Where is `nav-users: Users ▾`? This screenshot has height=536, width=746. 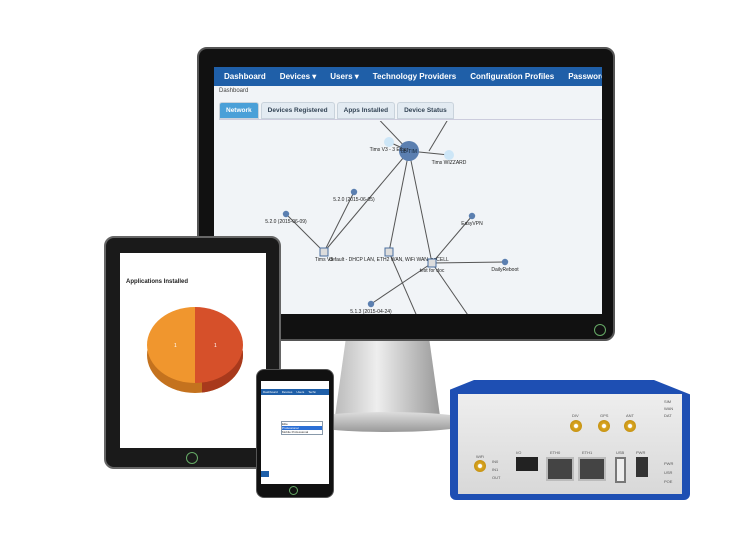 nav-users: Users ▾ is located at coordinates (344, 76).